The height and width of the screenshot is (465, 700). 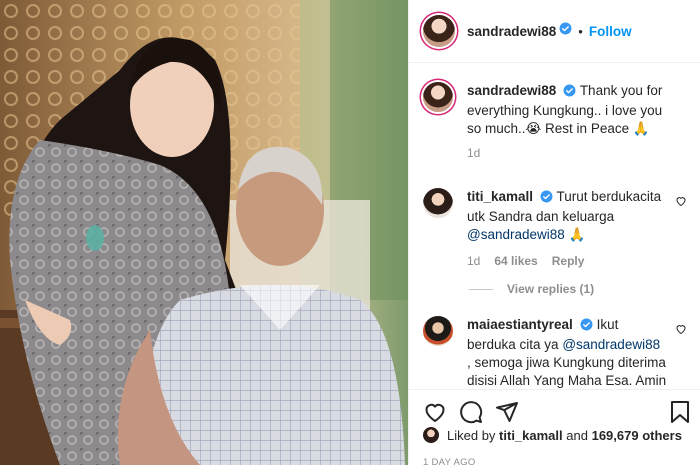 I want to click on likes-summary: Liked by titi_kamall and 169,679 others, so click(x=552, y=435).